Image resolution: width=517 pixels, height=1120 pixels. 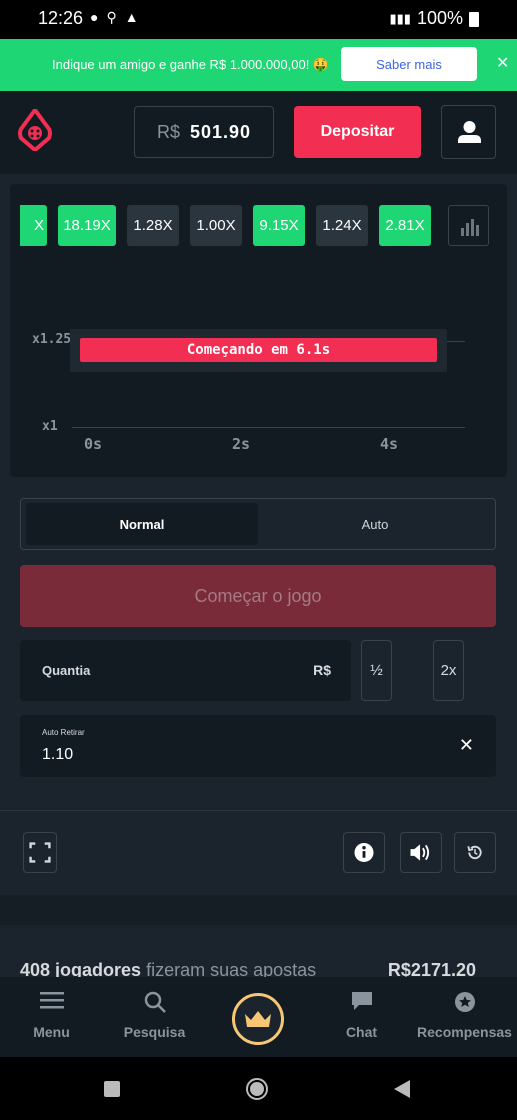 I want to click on fullscreen-icon, so click(x=40, y=852).